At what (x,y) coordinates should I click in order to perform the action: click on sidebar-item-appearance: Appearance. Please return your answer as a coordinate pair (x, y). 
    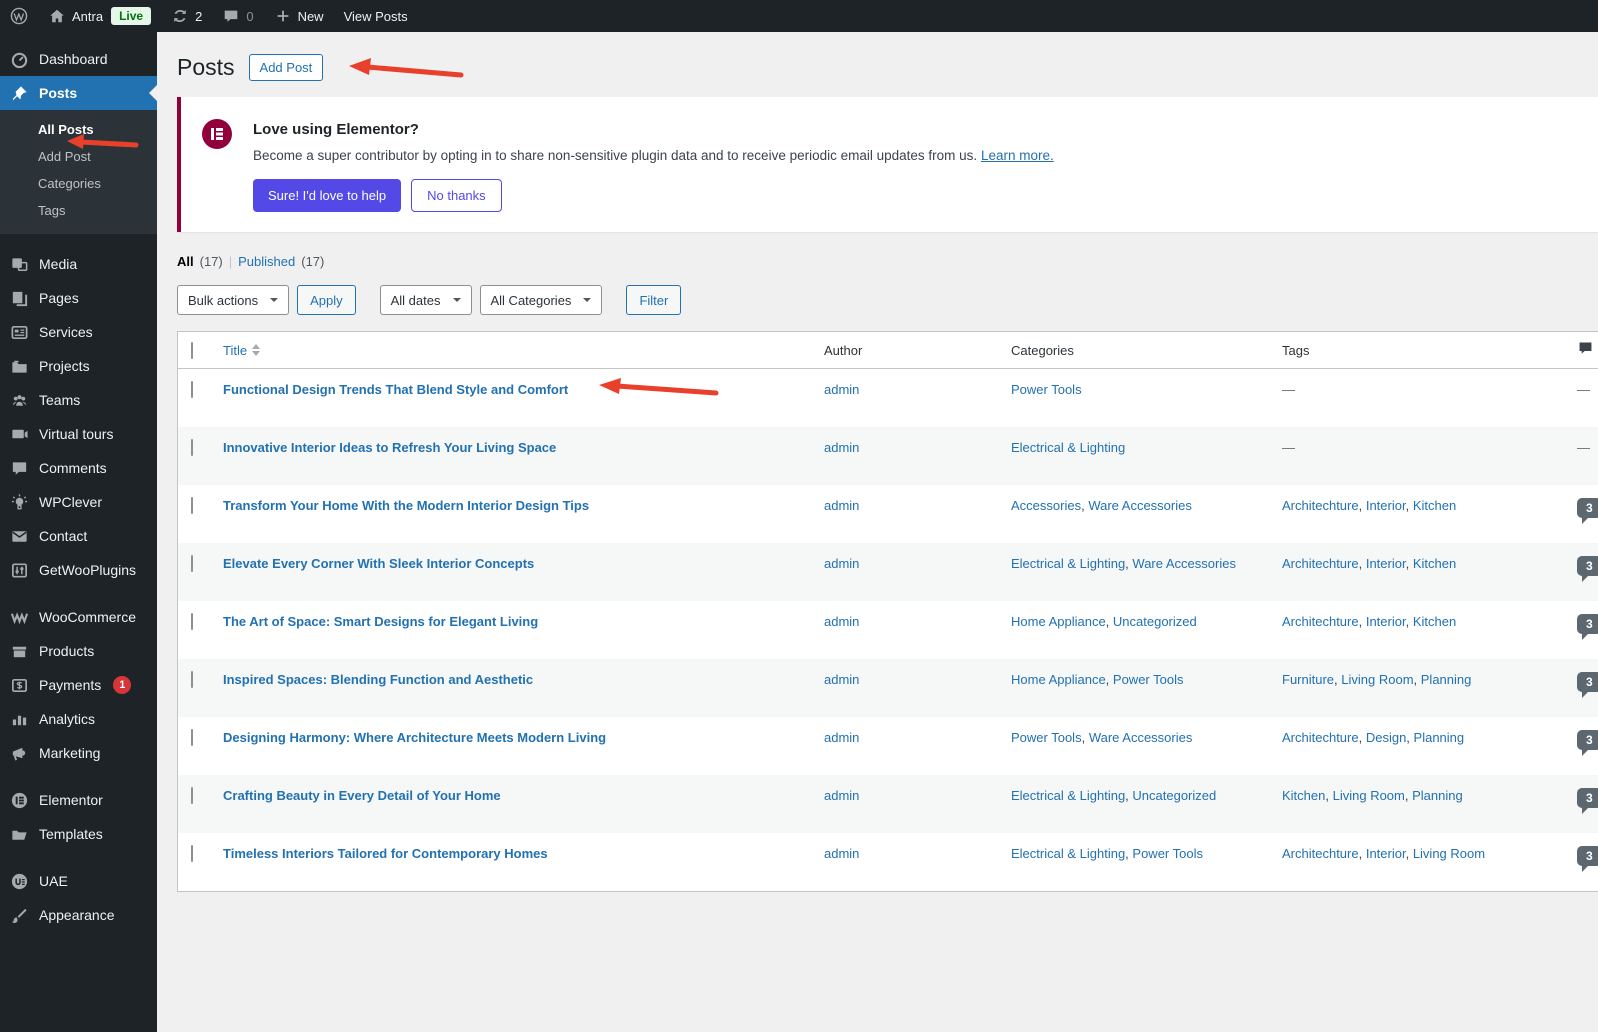
    Looking at the image, I should click on (78, 915).